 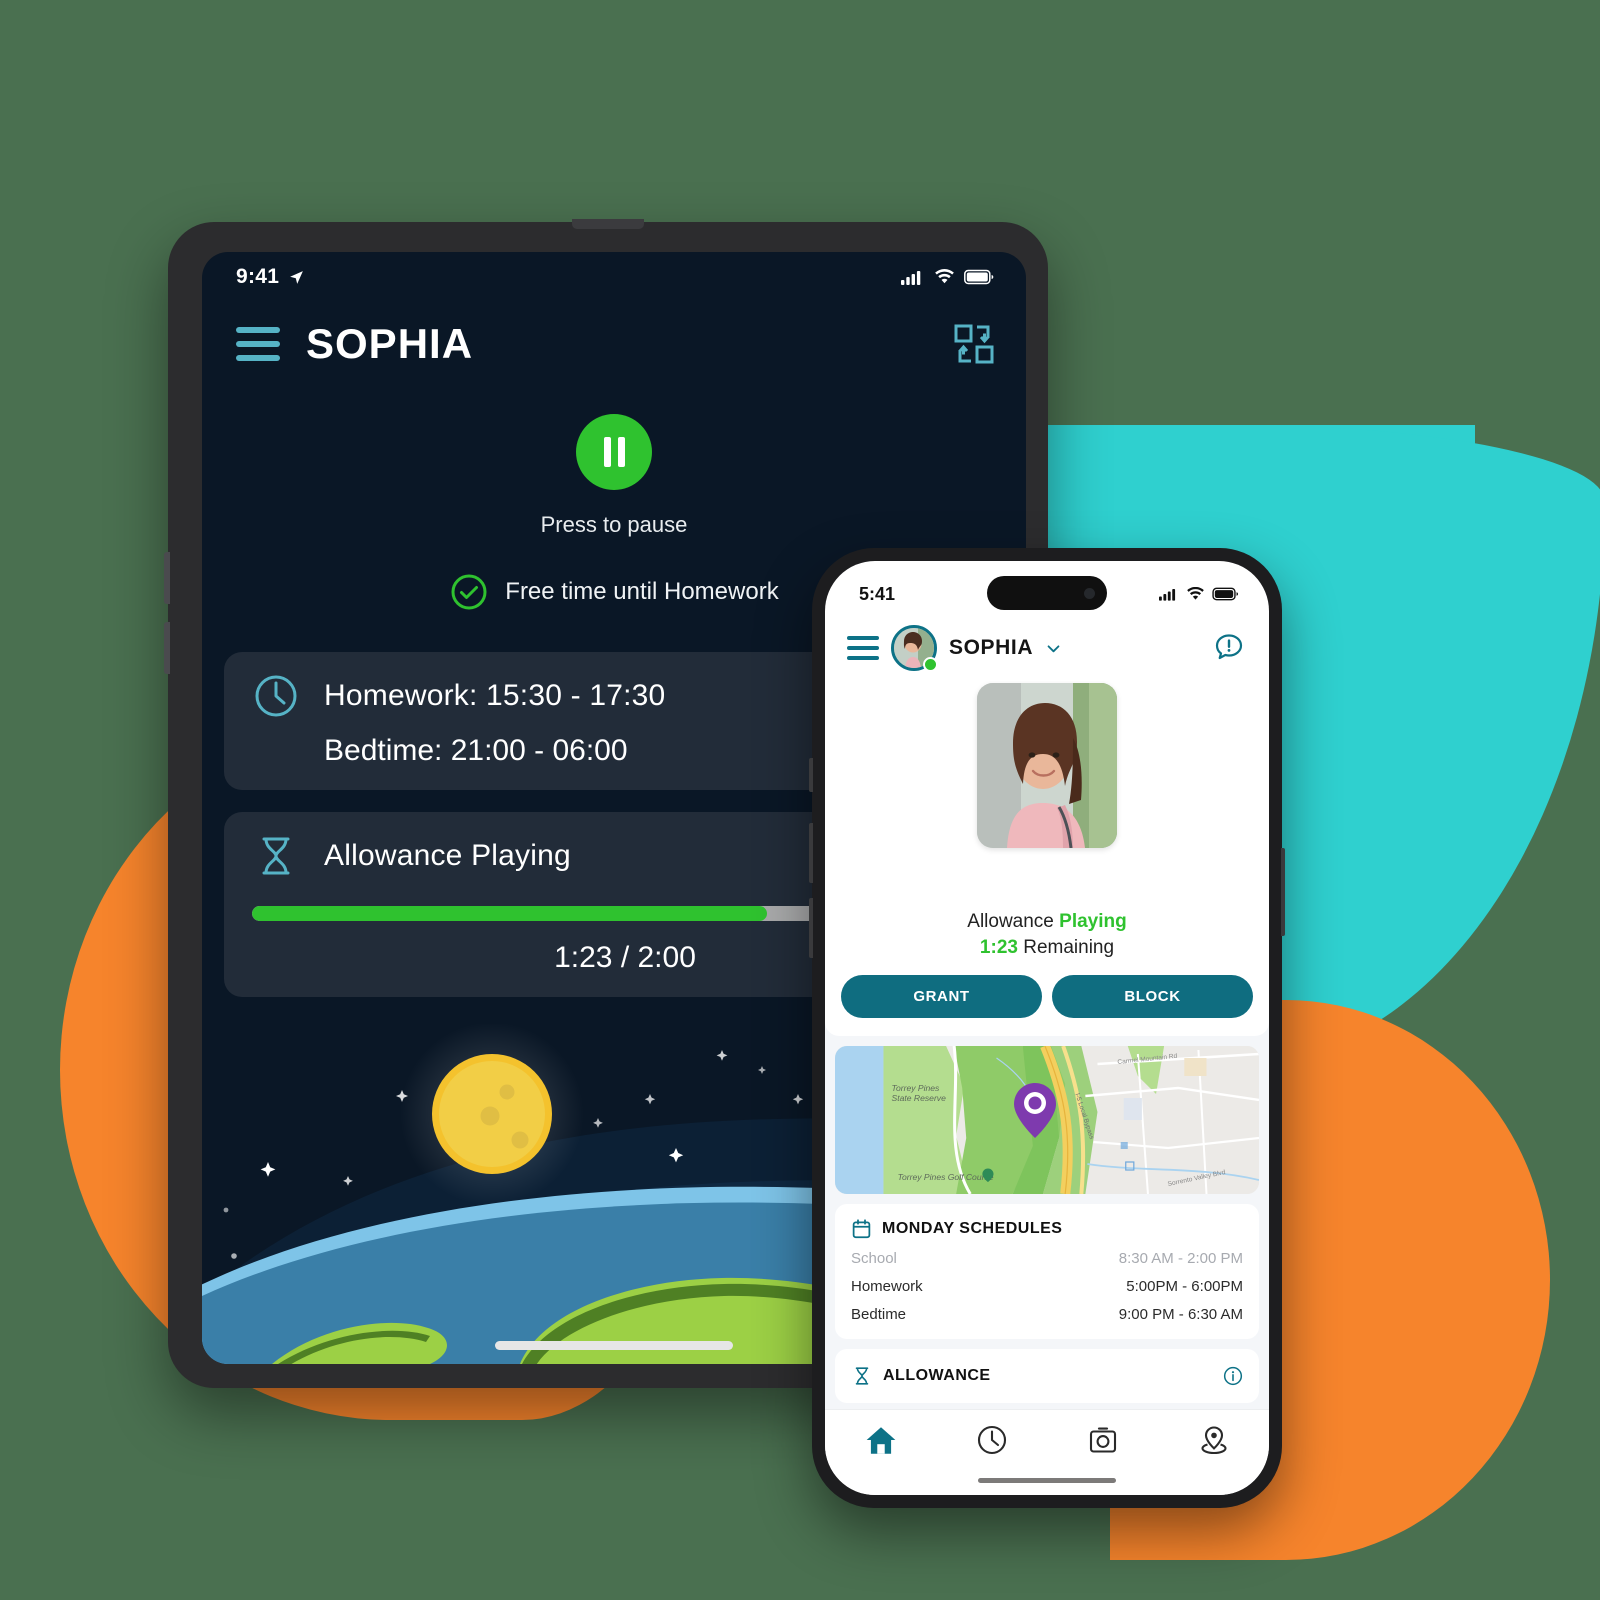 What do you see at coordinates (998, 947) in the screenshot?
I see `phone-remaining-value: 1:23` at bounding box center [998, 947].